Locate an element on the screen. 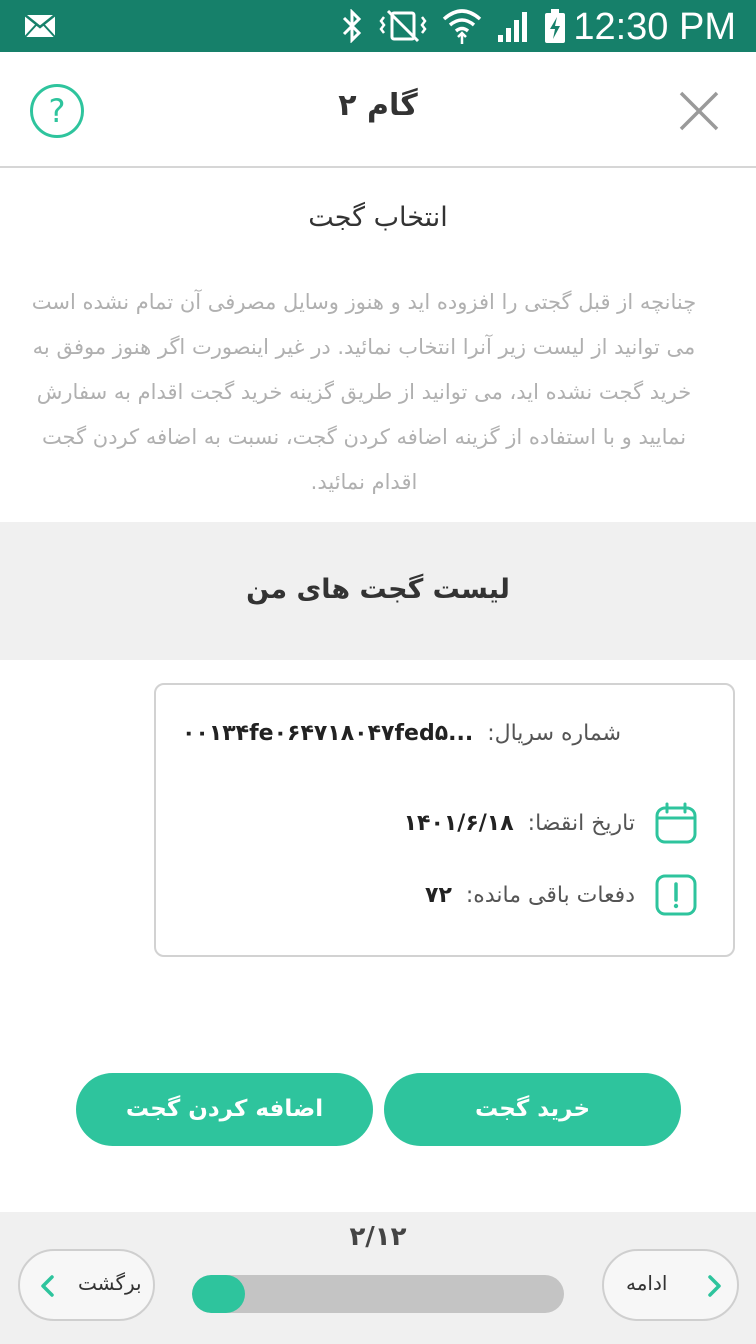 The height and width of the screenshot is (1344, 756). close-icon is located at coordinates (699, 111).